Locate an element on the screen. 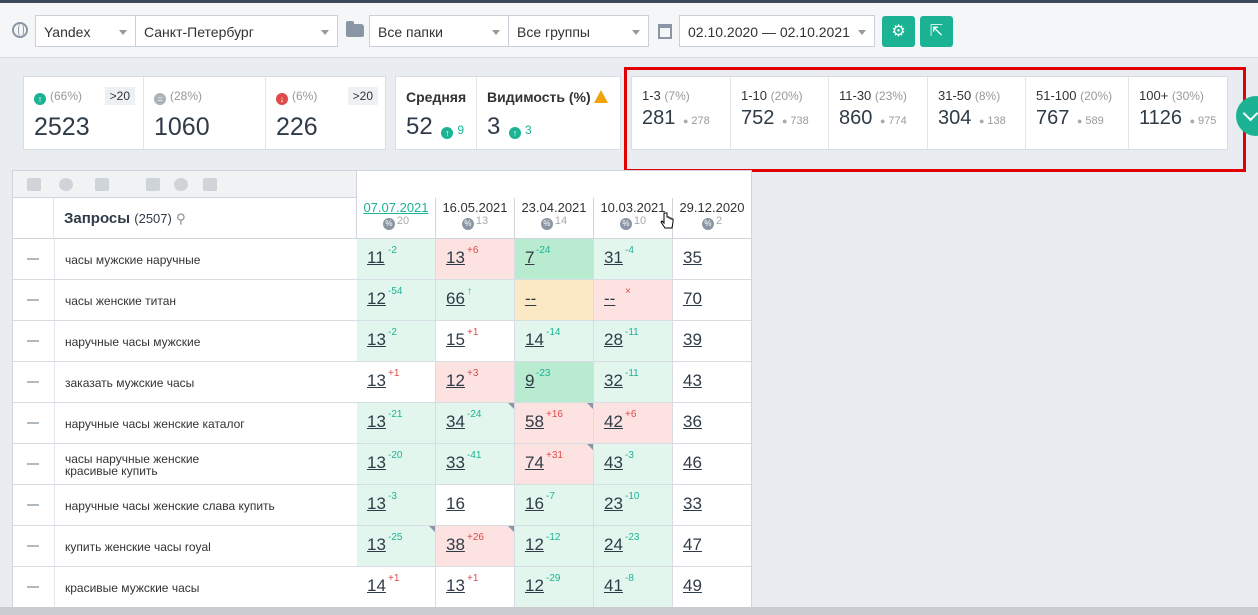 This screenshot has height=615, width=1258. position-value: 49 is located at coordinates (692, 586).